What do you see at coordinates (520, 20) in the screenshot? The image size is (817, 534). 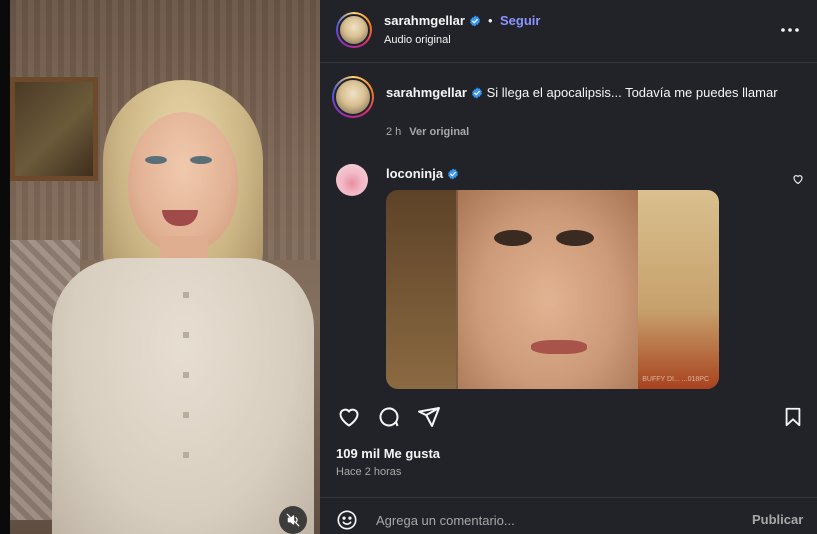 I see `follow-button: Seguir` at bounding box center [520, 20].